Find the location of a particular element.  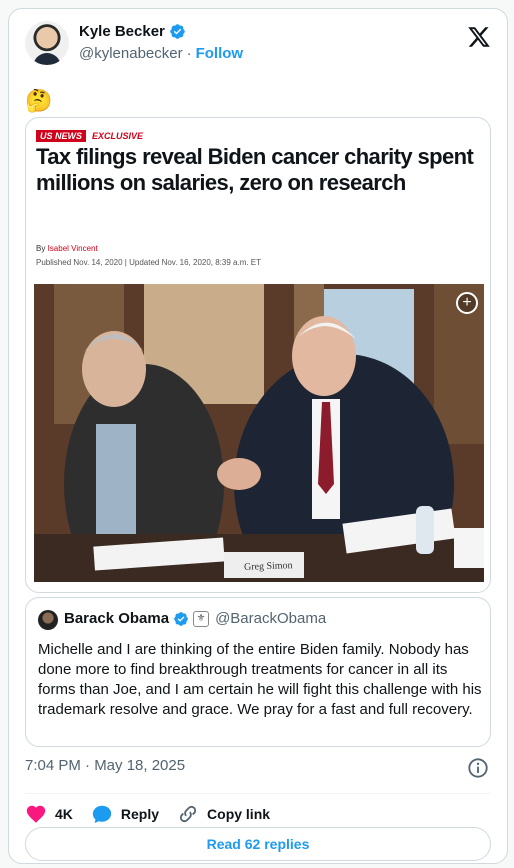

post-text-emoji: 🤔 is located at coordinates (39, 100).